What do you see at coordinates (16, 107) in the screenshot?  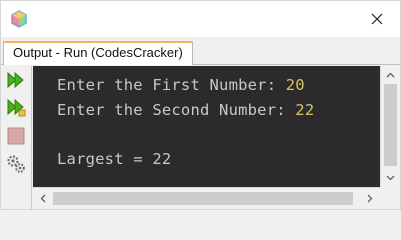 I see `rerun-with-params-icon` at bounding box center [16, 107].